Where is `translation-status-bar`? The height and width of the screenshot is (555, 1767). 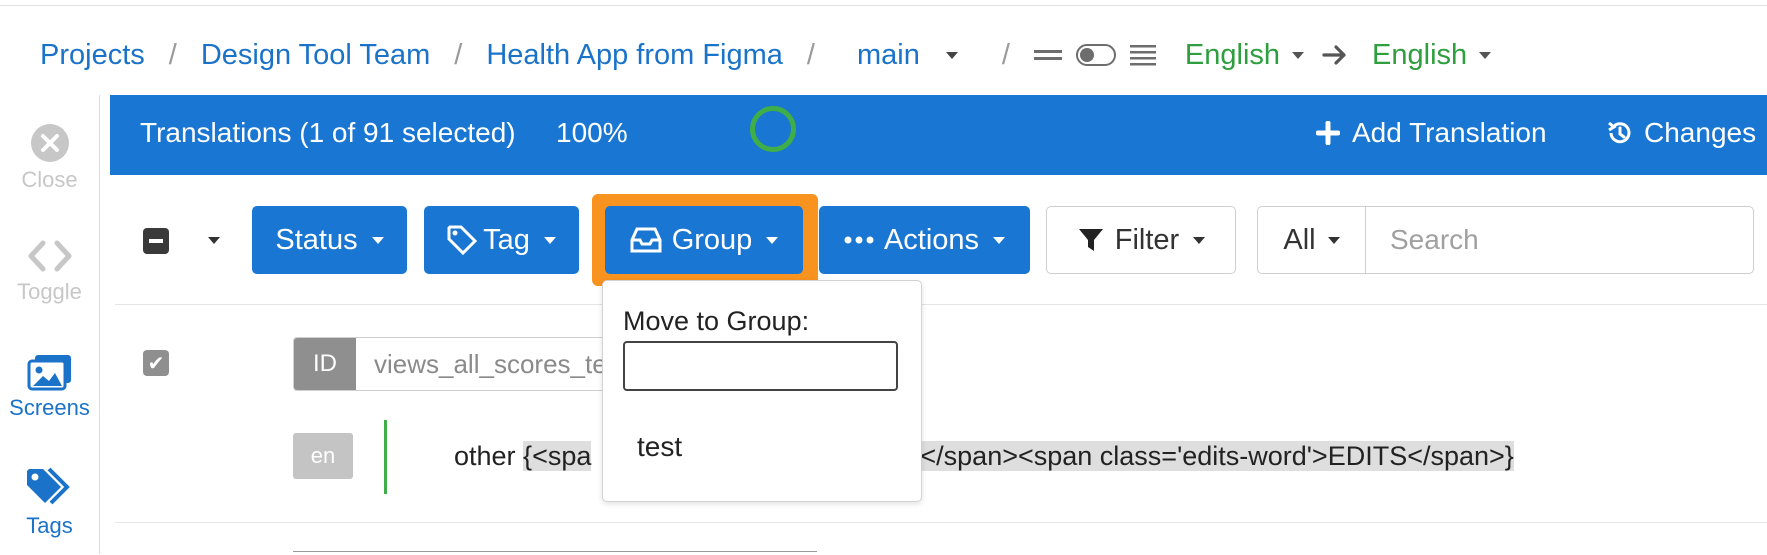 translation-status-bar is located at coordinates (385, 457).